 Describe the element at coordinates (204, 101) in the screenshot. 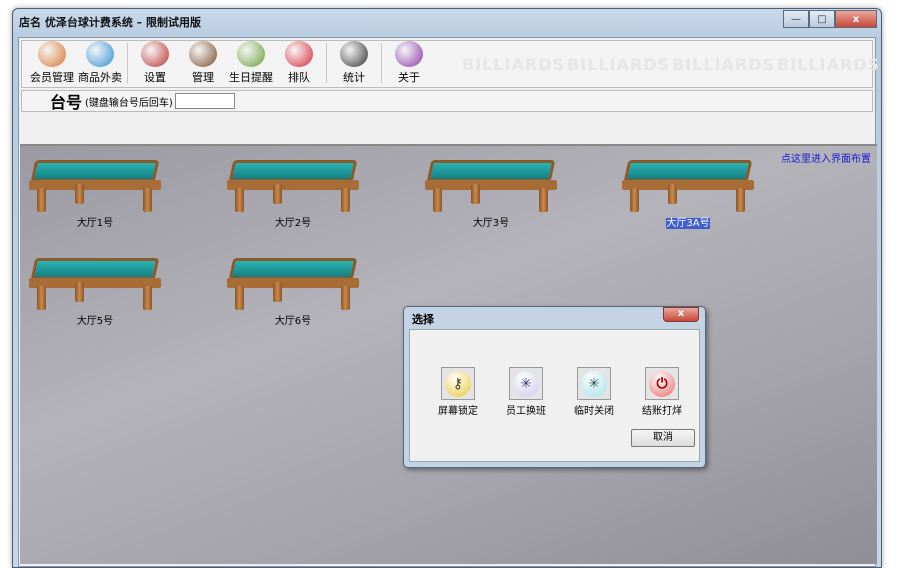

I see `table-number-input` at that location.